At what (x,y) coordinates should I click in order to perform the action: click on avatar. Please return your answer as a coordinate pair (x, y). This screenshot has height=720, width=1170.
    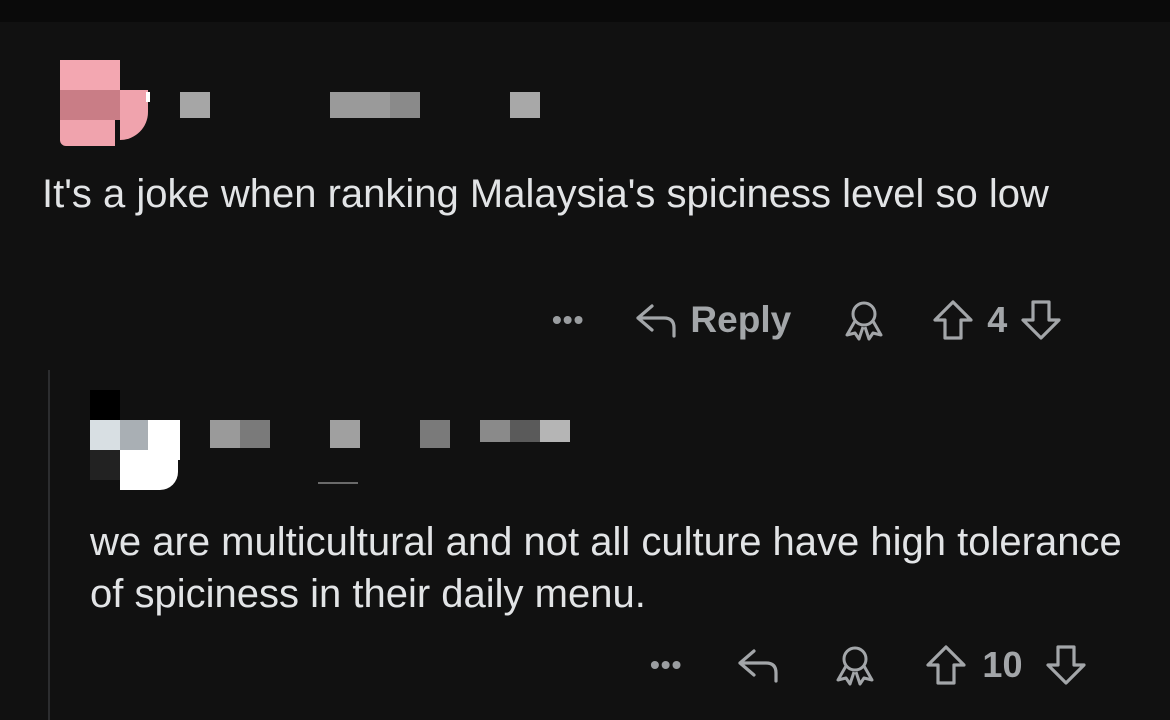
    Looking at the image, I should click on (105, 103).